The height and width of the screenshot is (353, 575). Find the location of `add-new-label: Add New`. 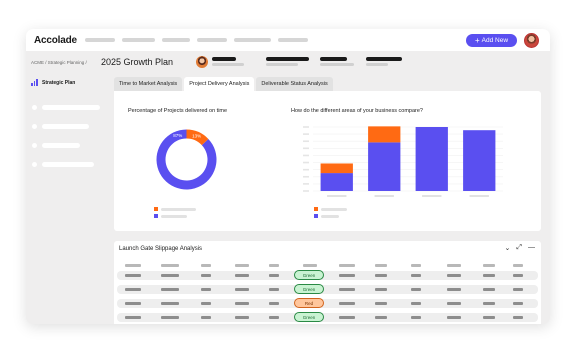

add-new-label: Add New is located at coordinates (495, 40).